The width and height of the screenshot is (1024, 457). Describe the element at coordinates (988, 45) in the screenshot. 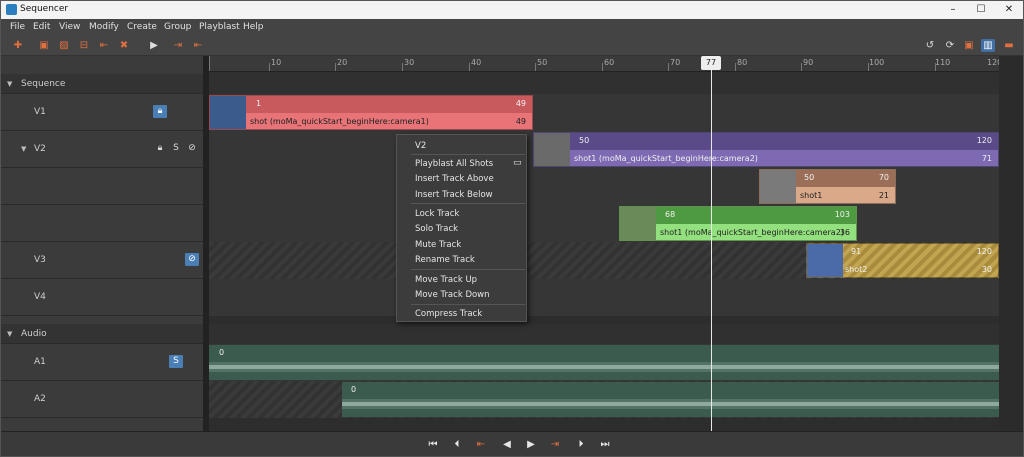

I see `track-view-icon: ▥` at that location.